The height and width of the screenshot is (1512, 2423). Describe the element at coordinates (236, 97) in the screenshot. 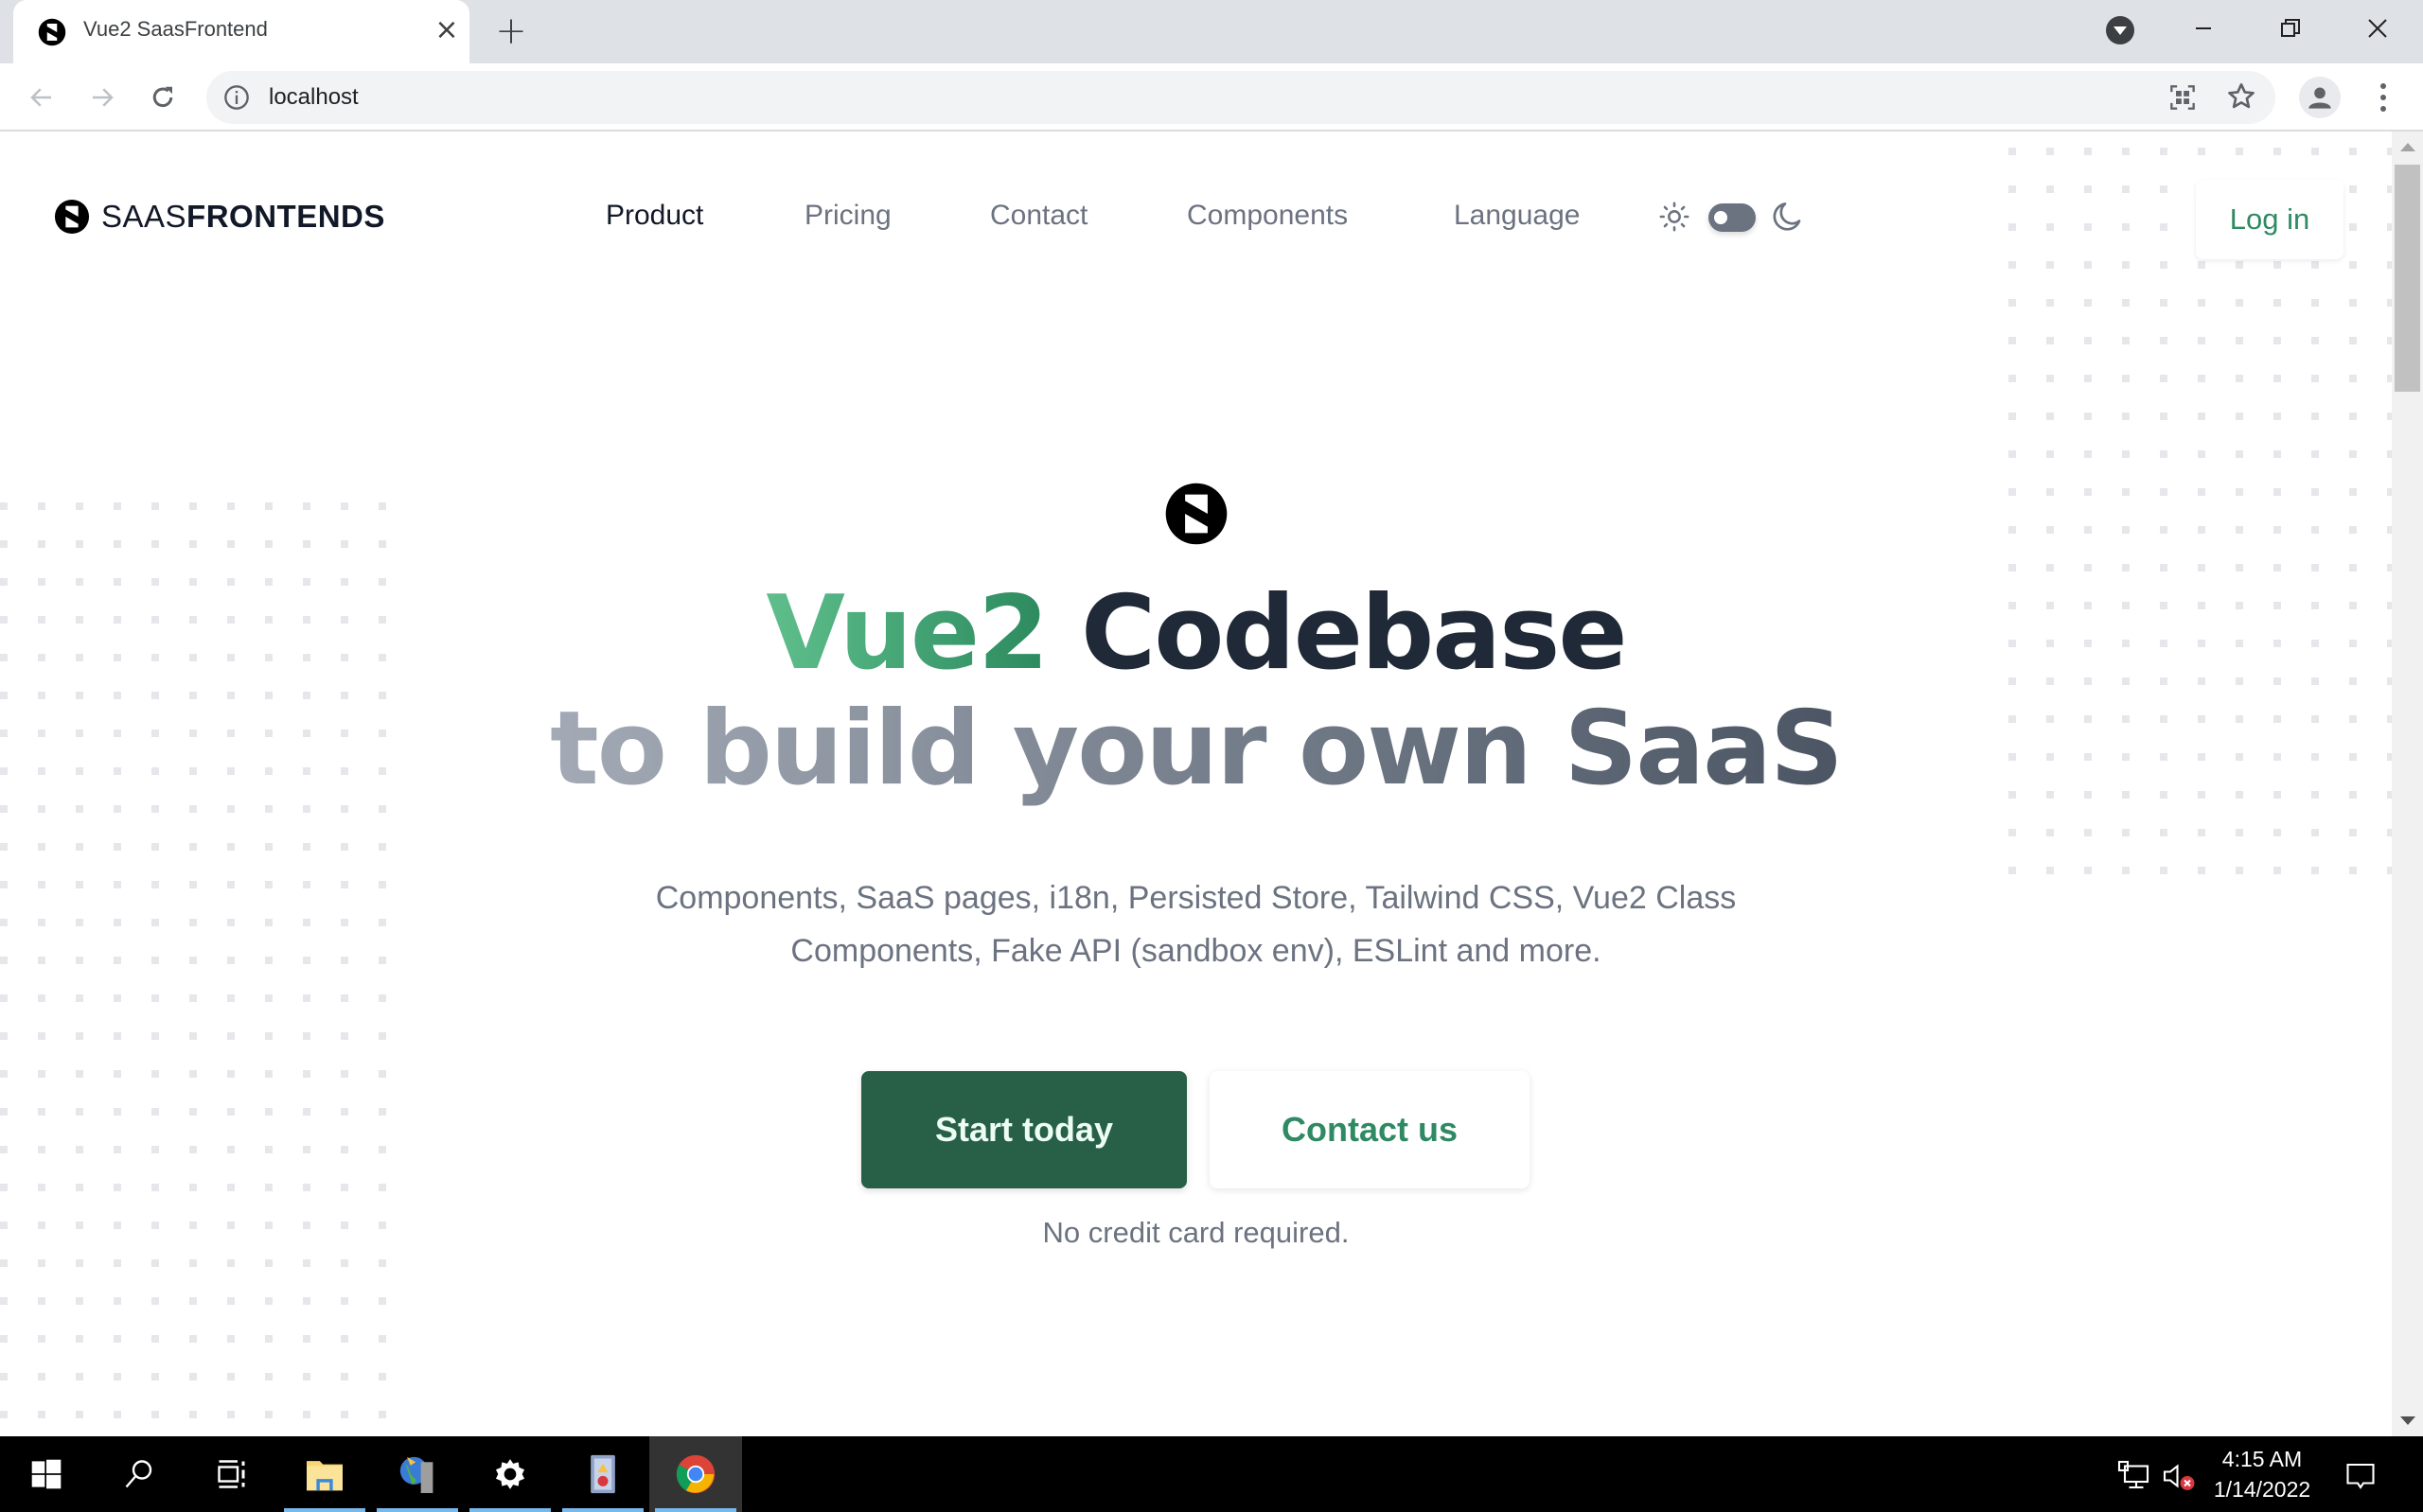

I see `info-icon` at that location.